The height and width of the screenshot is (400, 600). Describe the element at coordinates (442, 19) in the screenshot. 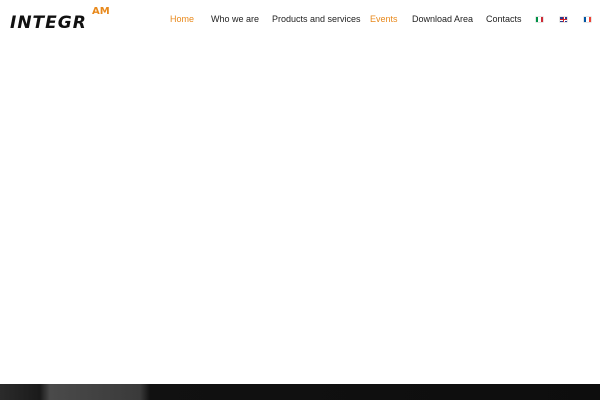

I see `nav-item-download-area: Download Area` at that location.